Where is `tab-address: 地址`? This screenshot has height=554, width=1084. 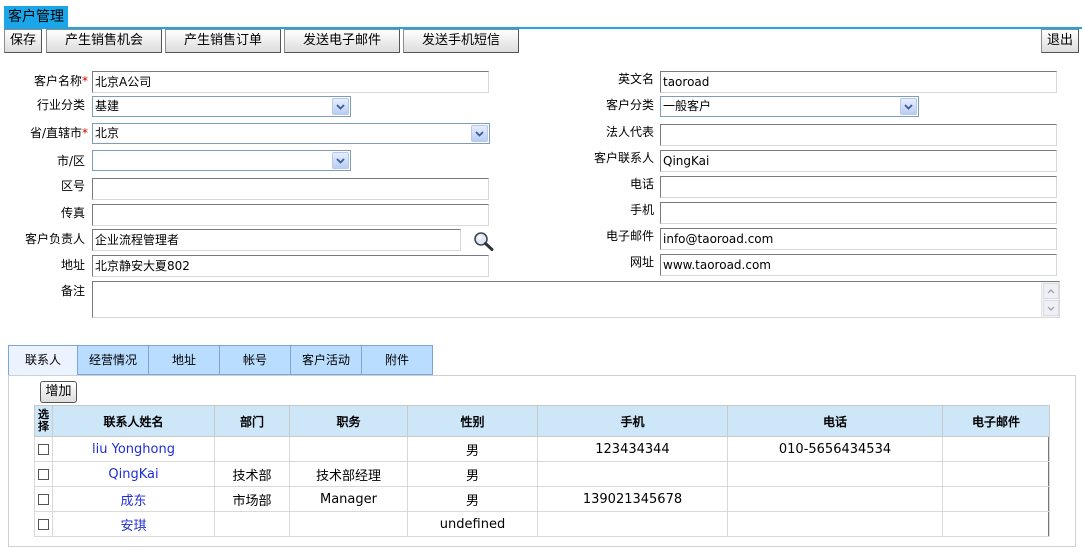 tab-address: 地址 is located at coordinates (184, 360).